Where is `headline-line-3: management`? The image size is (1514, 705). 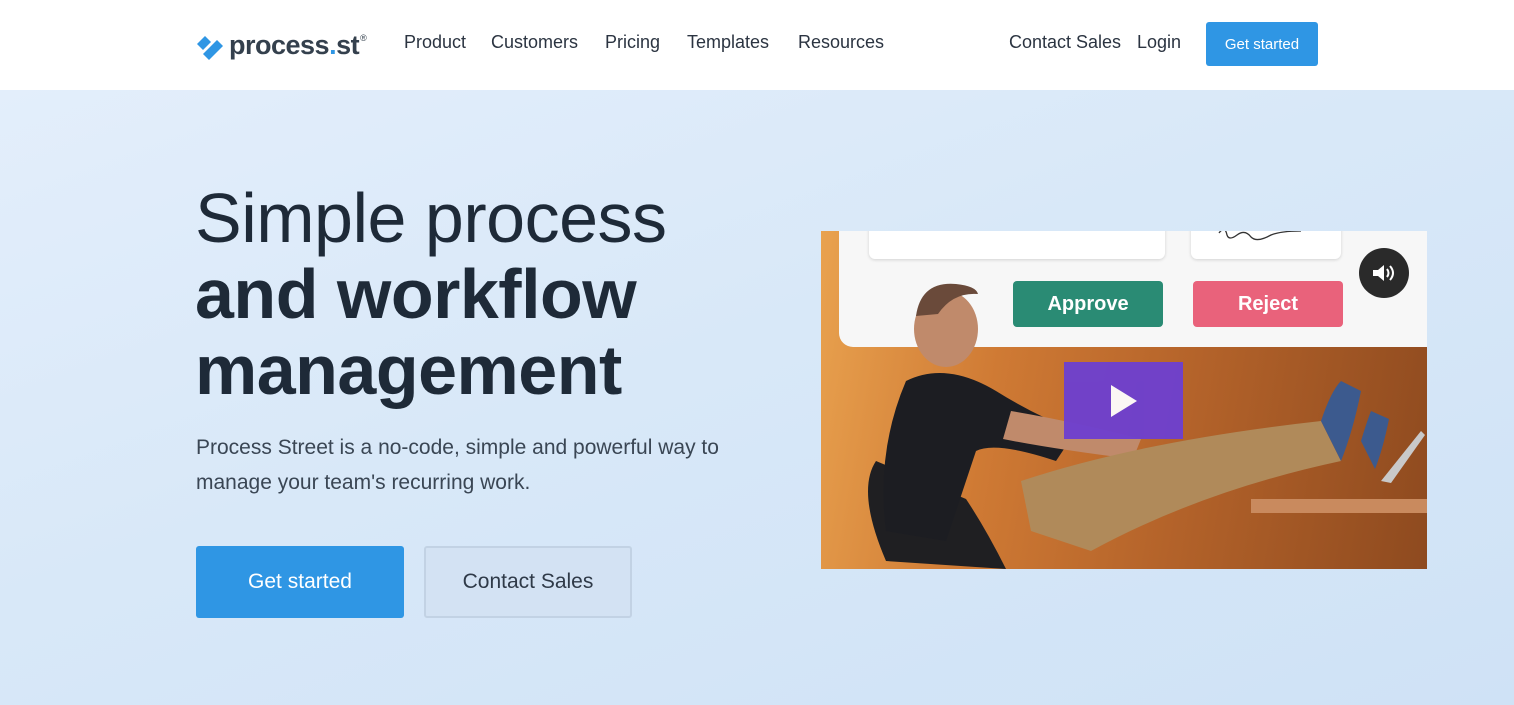
headline-line-3: management is located at coordinates (408, 370).